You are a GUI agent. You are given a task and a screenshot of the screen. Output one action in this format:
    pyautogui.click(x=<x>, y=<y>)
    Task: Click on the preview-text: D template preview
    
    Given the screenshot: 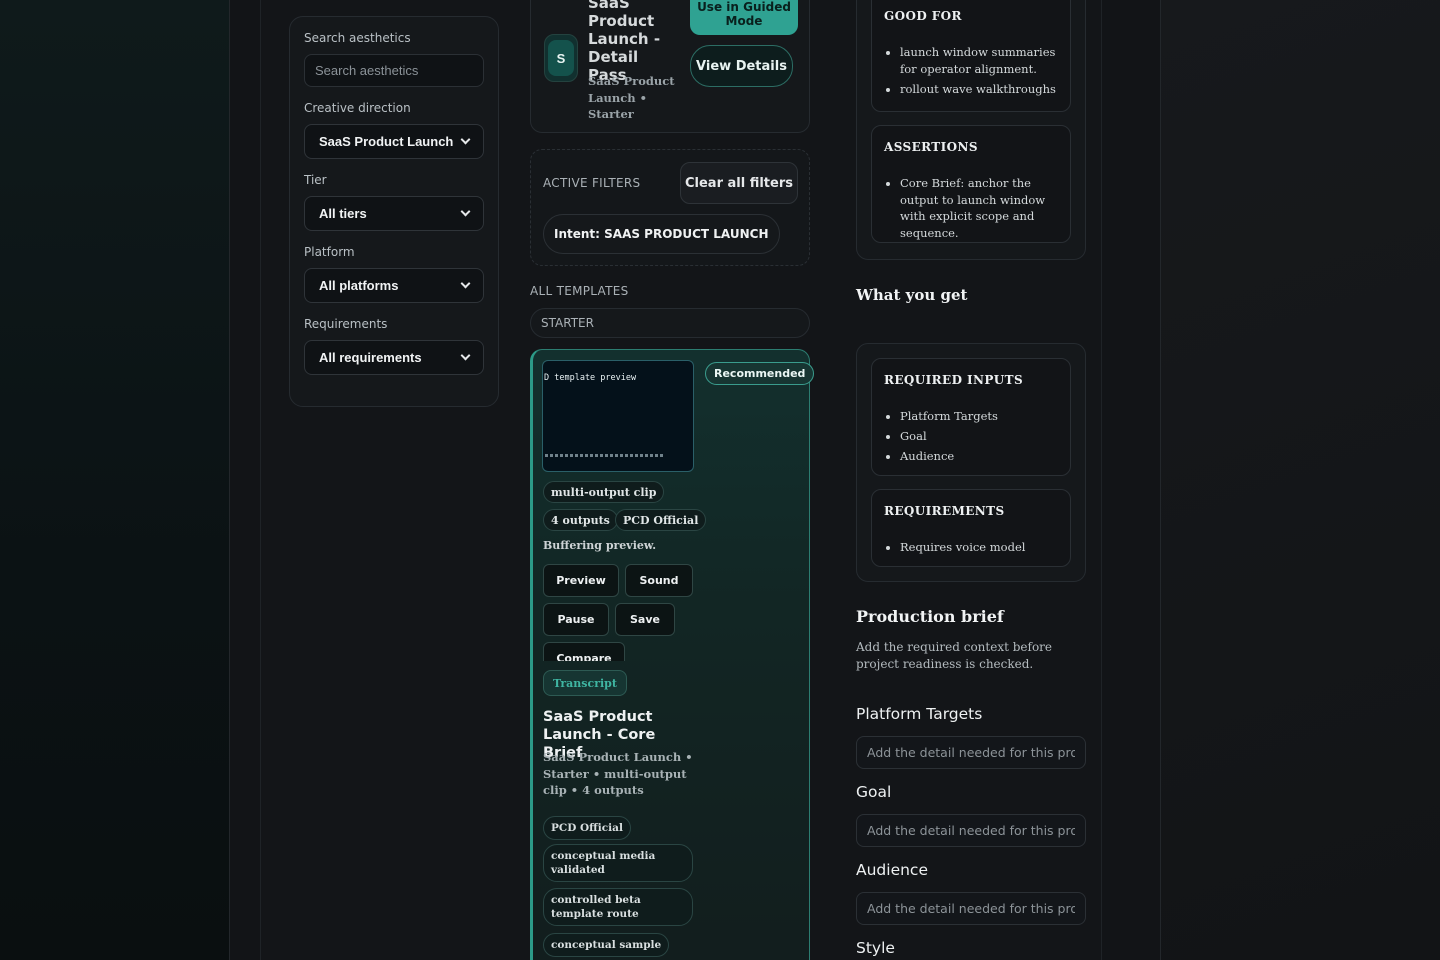 What is the action you would take?
    pyautogui.click(x=590, y=378)
    